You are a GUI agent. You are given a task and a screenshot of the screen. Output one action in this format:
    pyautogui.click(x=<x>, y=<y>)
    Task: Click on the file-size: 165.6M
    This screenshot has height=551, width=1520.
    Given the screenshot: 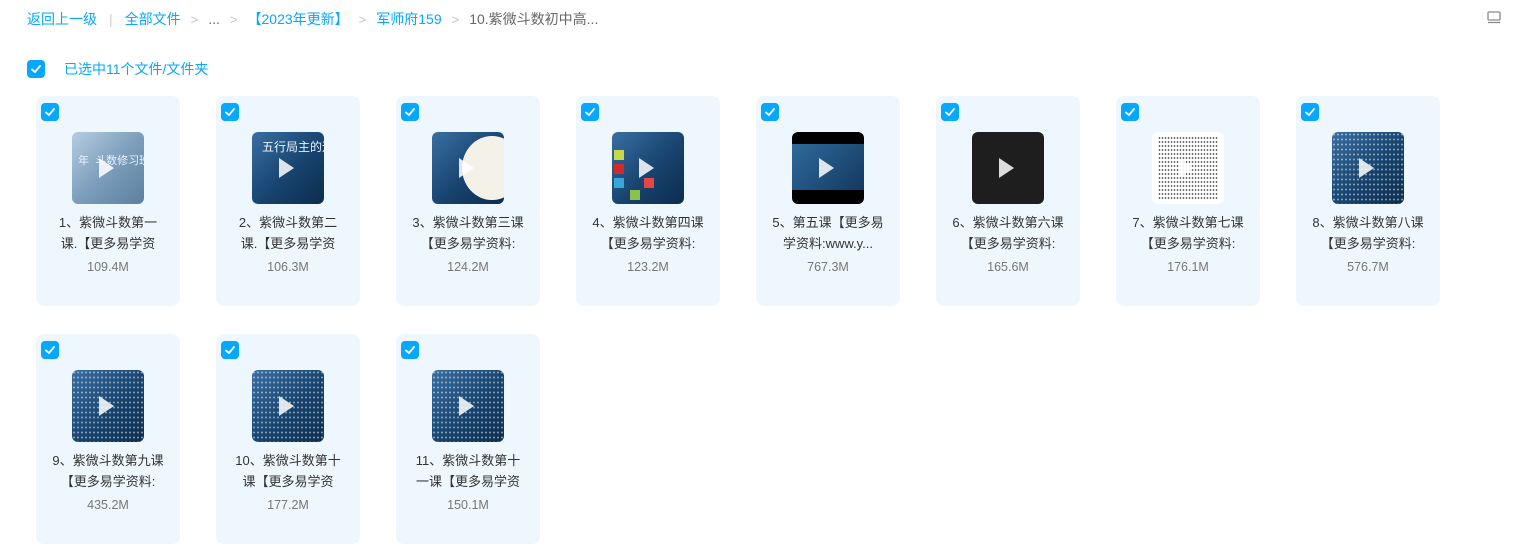 What is the action you would take?
    pyautogui.click(x=1008, y=267)
    